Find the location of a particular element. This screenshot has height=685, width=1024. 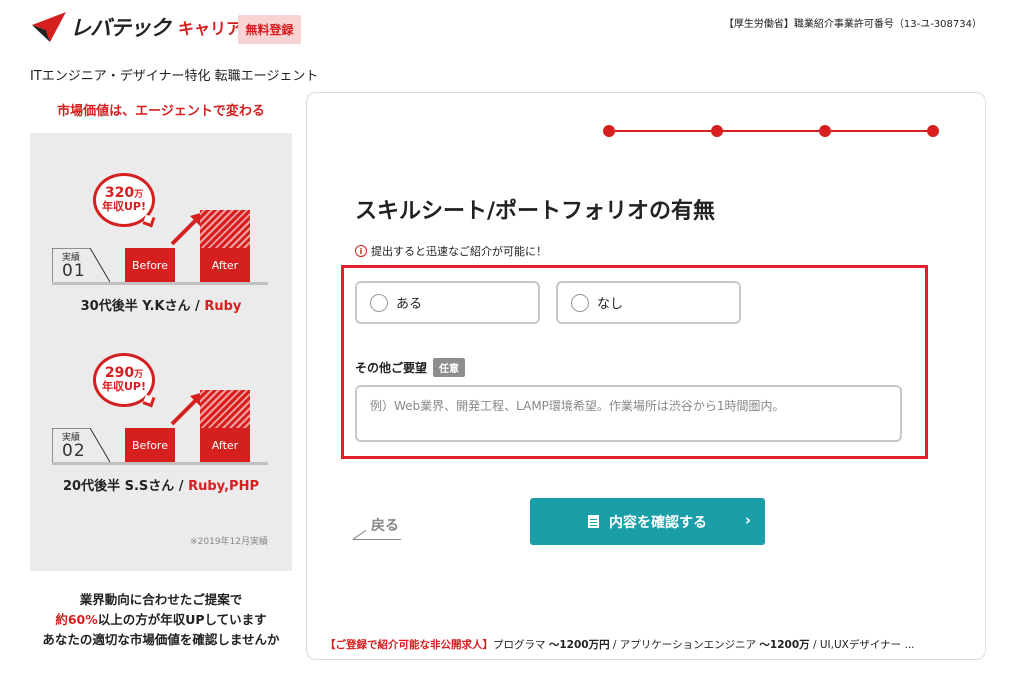

radio-option-no: なし is located at coordinates (648, 302).